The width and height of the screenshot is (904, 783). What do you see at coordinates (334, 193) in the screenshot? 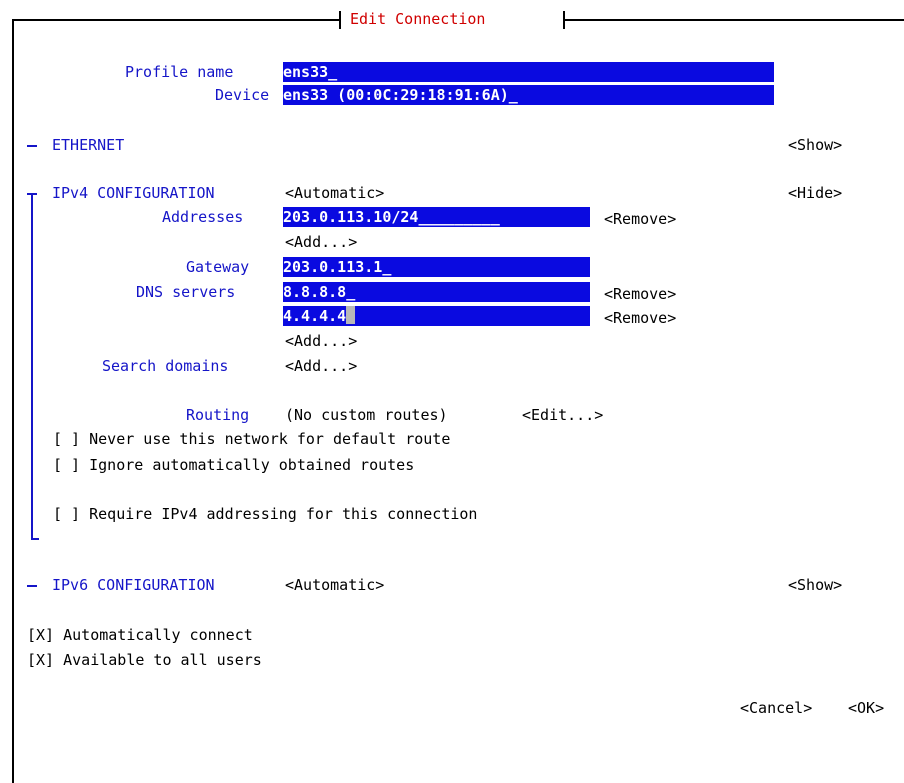
I see `ipv4-mode-button: <Automatic>` at bounding box center [334, 193].